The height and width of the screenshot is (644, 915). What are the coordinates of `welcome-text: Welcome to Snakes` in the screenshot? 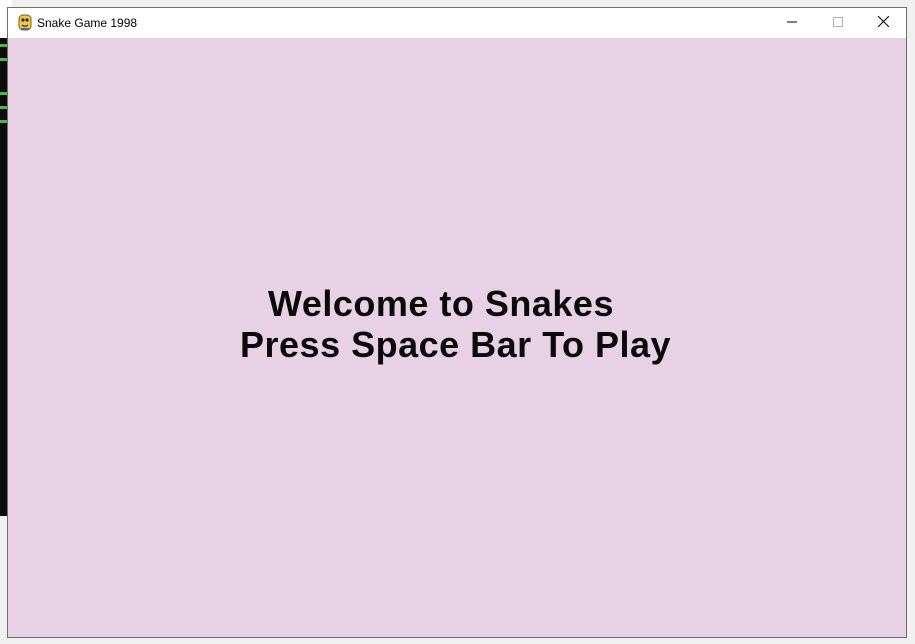 It's located at (441, 303).